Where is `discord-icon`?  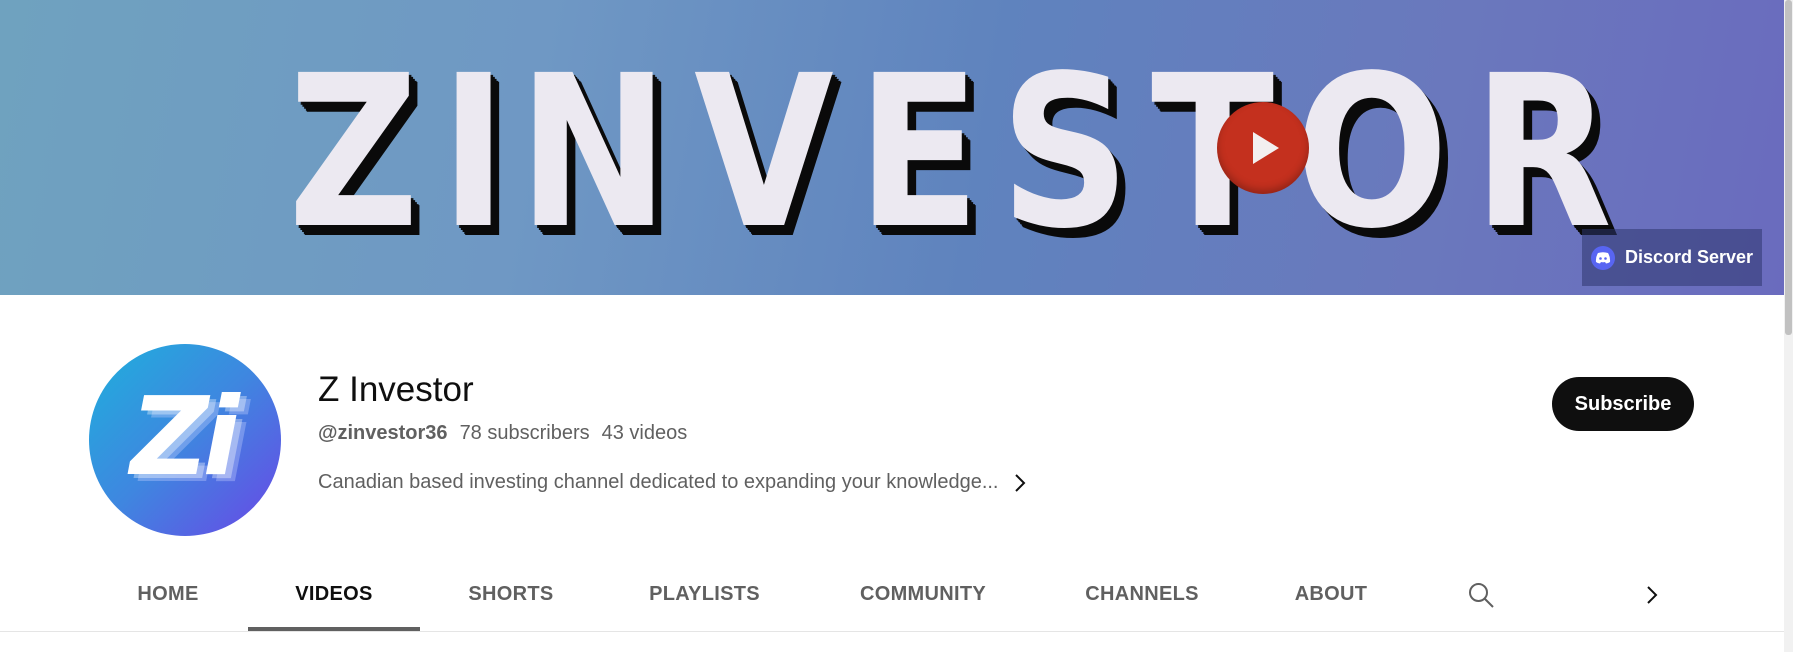 discord-icon is located at coordinates (1602, 257).